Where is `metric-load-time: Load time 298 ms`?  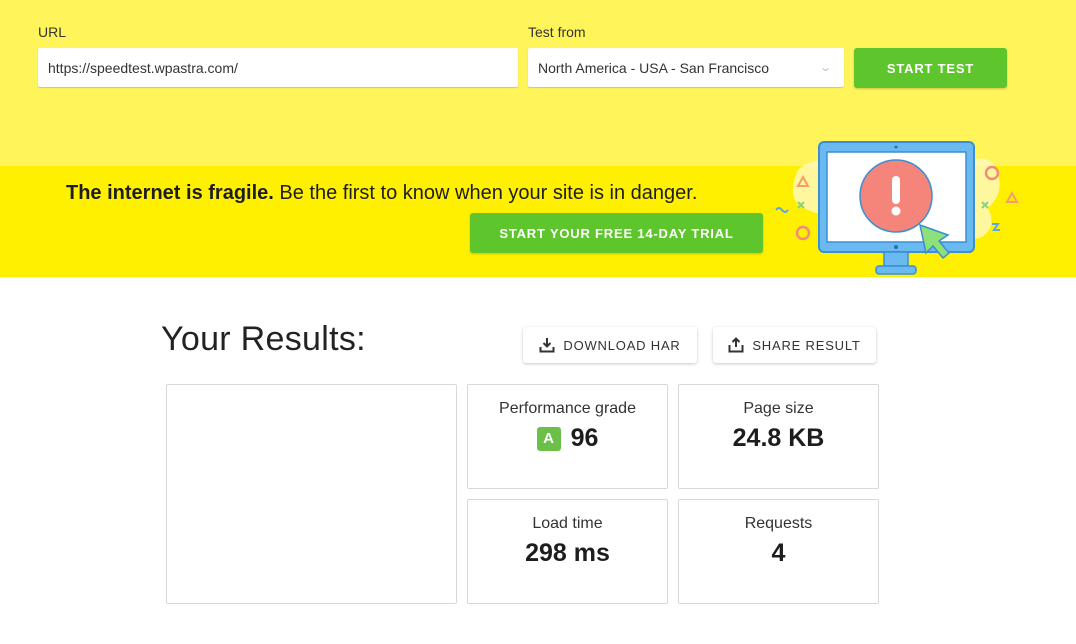
metric-load-time: Load time 298 ms is located at coordinates (567, 551).